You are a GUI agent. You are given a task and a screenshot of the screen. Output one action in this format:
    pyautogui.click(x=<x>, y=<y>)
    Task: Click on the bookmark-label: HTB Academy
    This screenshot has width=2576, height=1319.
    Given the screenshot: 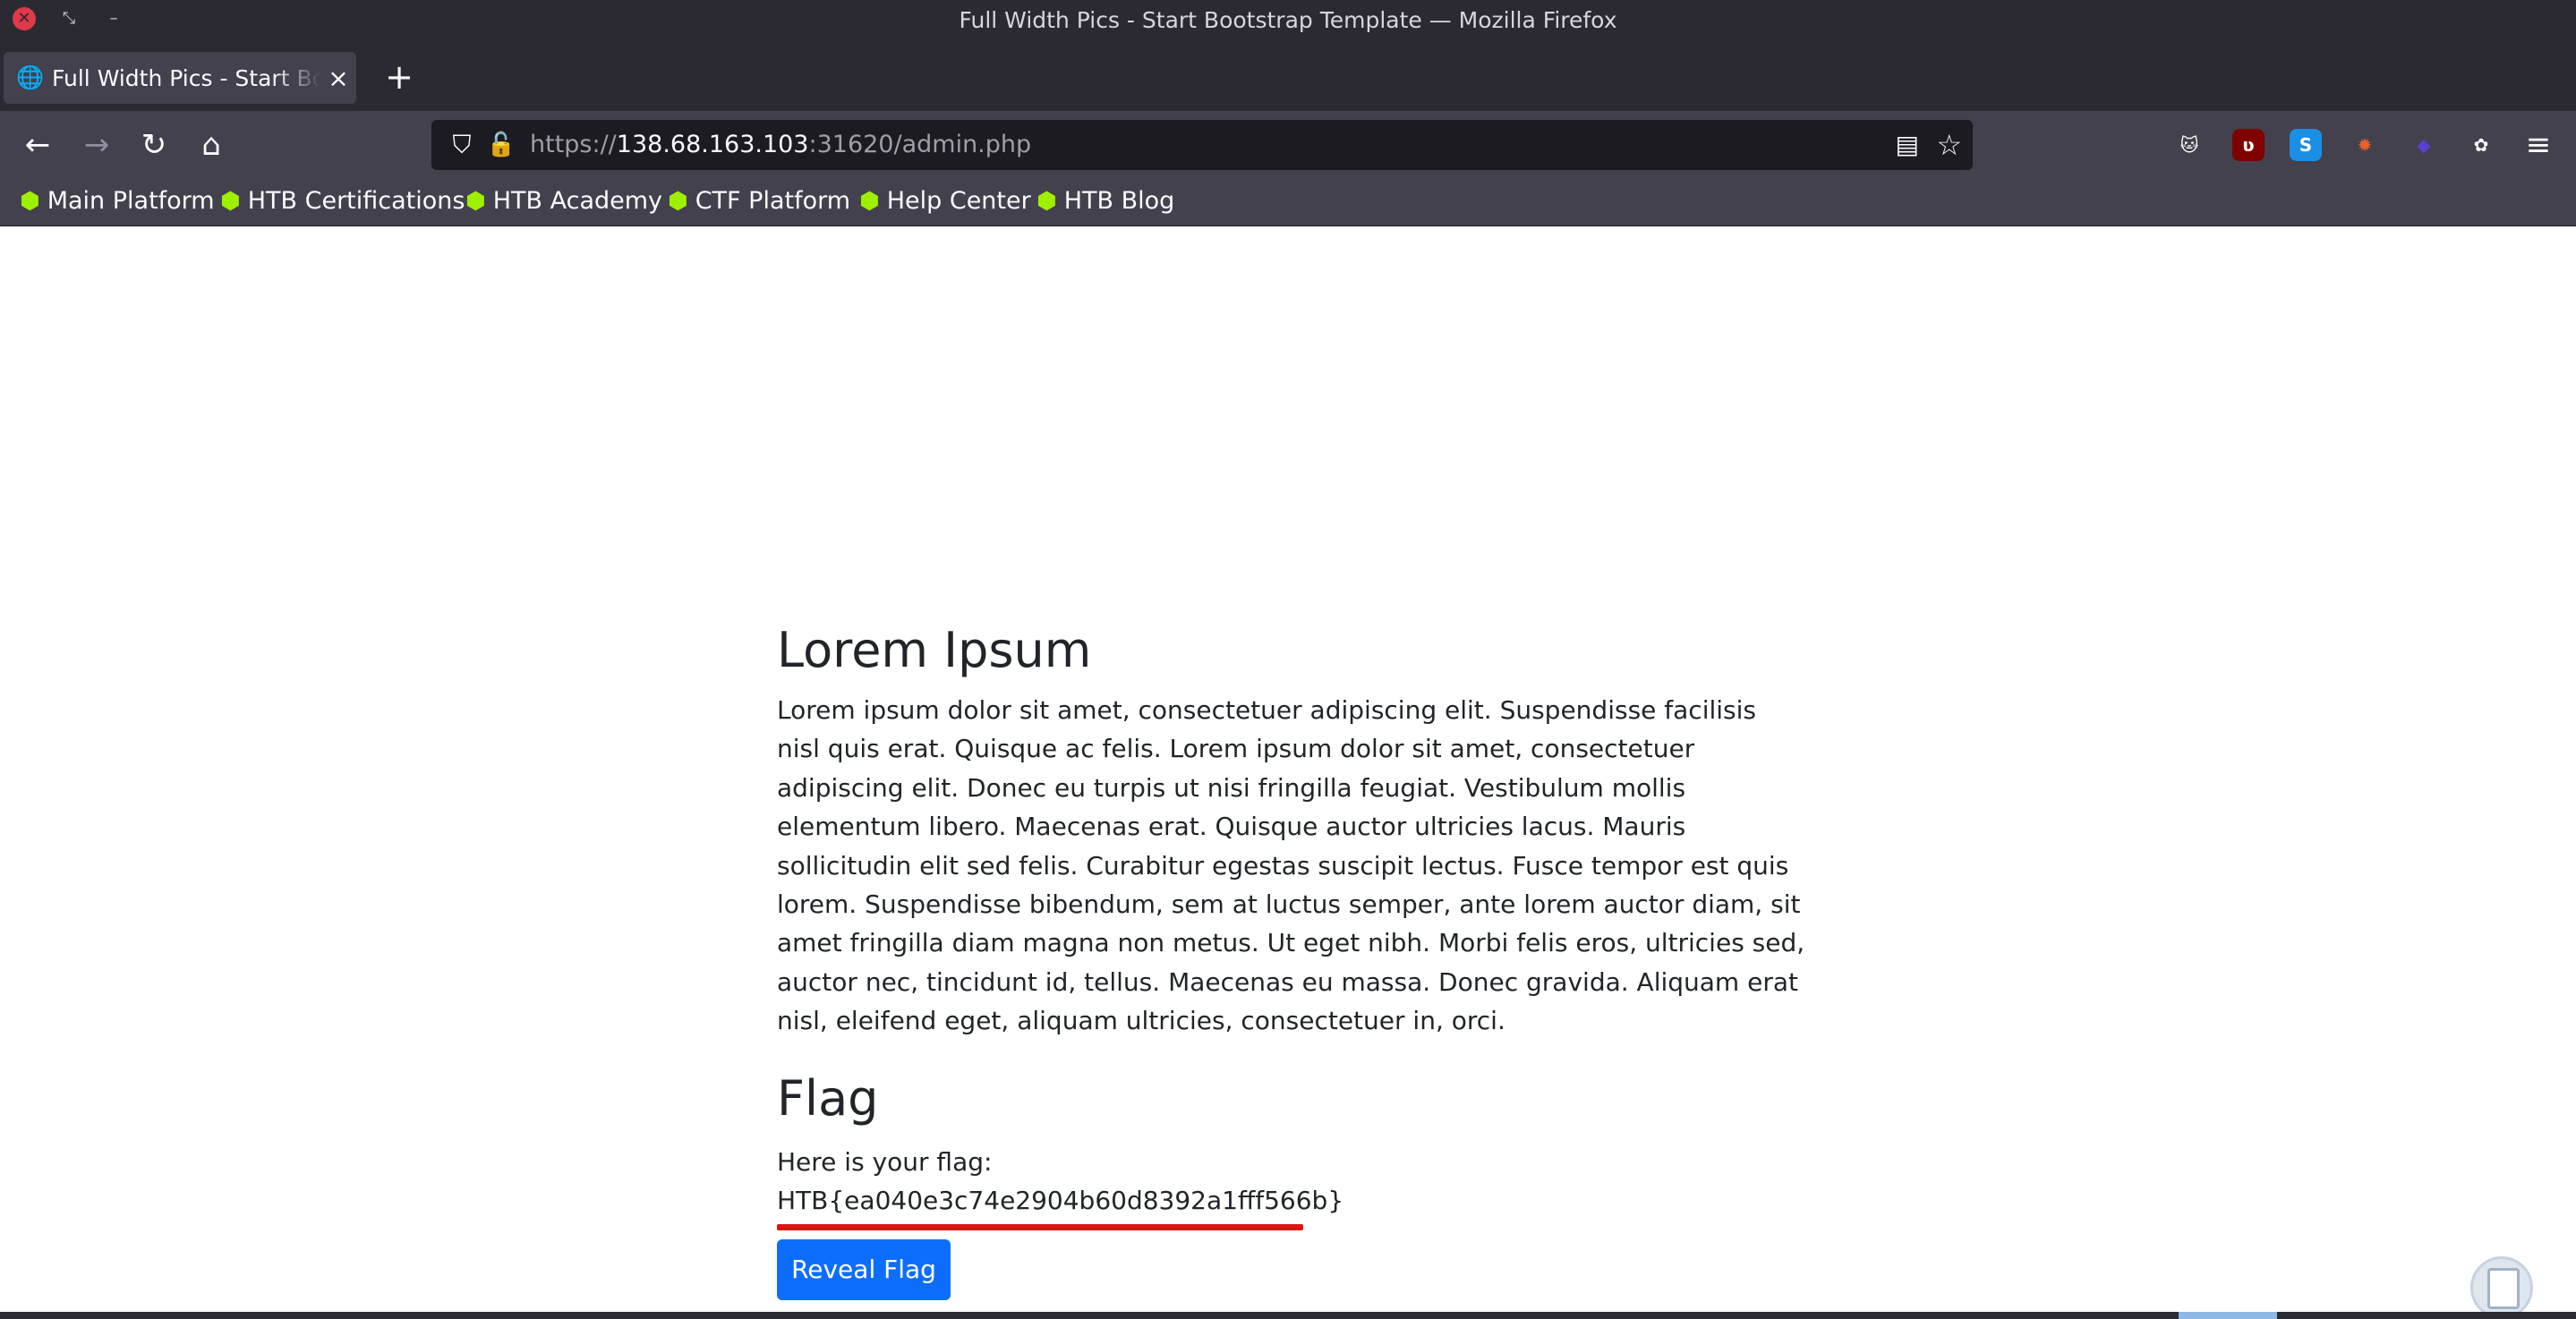 What is the action you would take?
    pyautogui.click(x=577, y=201)
    